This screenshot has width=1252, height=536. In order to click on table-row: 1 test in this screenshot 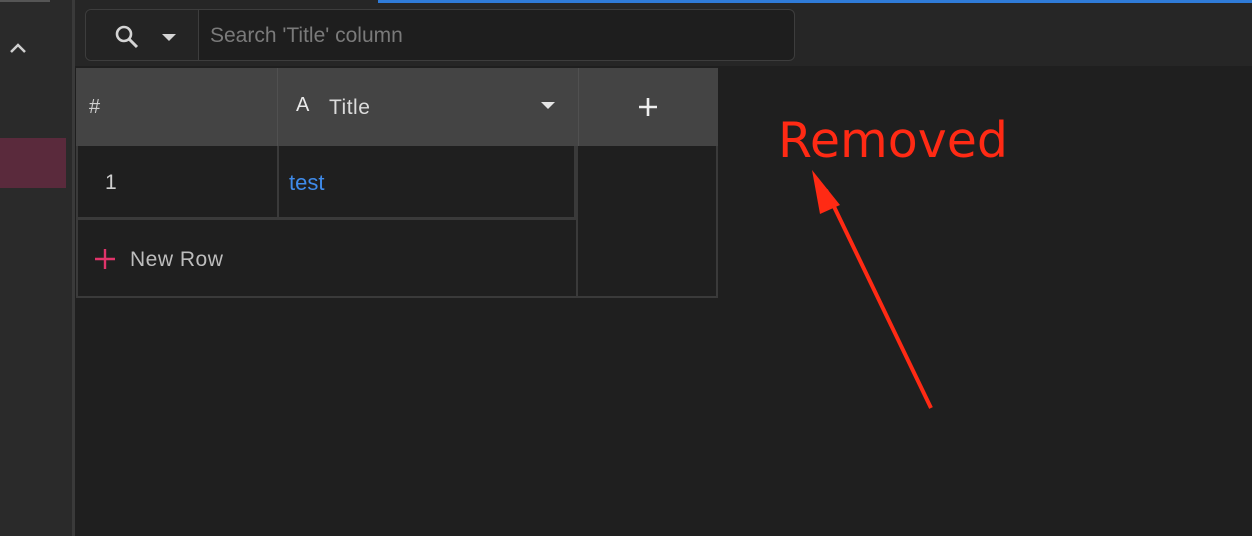, I will do `click(326, 183)`.